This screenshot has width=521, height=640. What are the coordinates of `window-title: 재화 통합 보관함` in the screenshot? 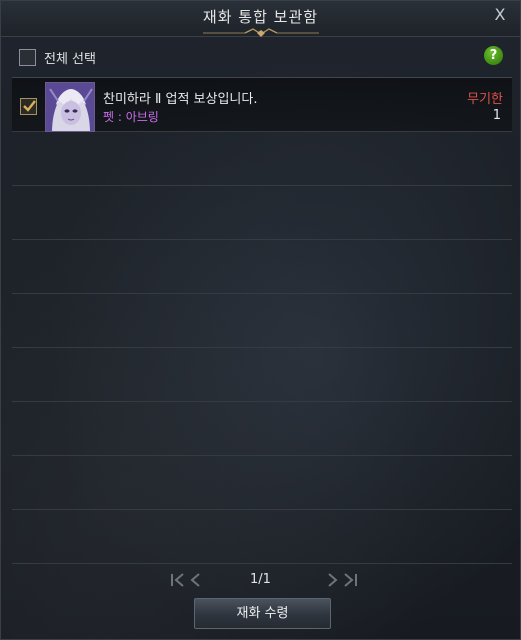 It's located at (260, 17).